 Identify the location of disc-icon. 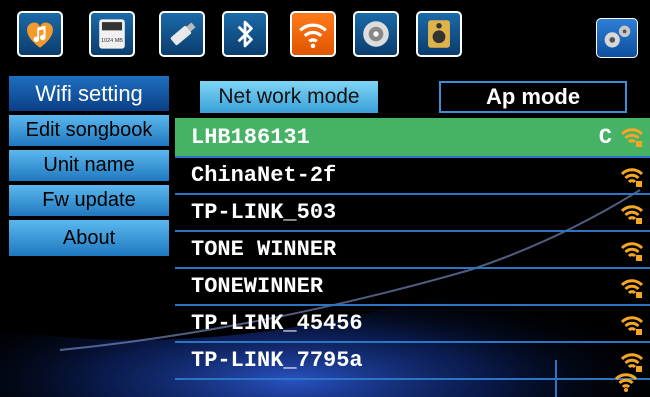
(376, 34).